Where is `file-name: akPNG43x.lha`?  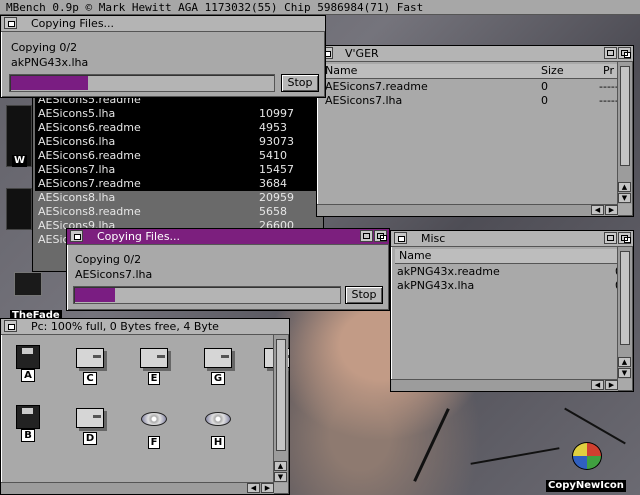
file-name: akPNG43x.lha is located at coordinates (436, 285).